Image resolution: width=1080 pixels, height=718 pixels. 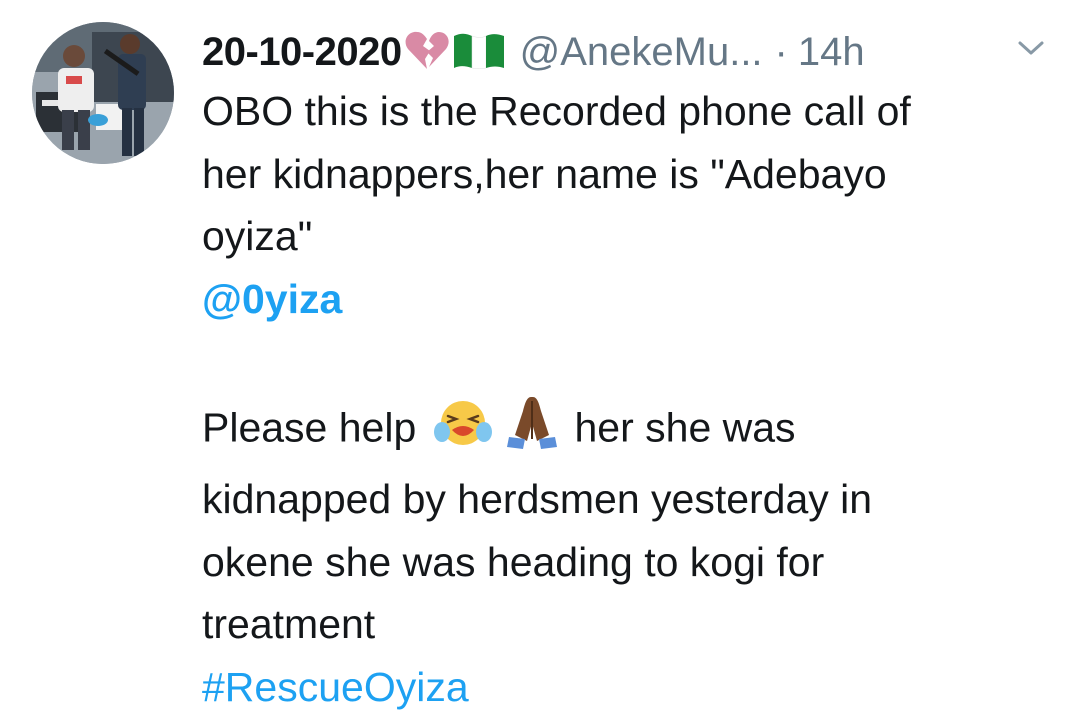 I want to click on broken-heart-emoji, so click(x=427, y=52).